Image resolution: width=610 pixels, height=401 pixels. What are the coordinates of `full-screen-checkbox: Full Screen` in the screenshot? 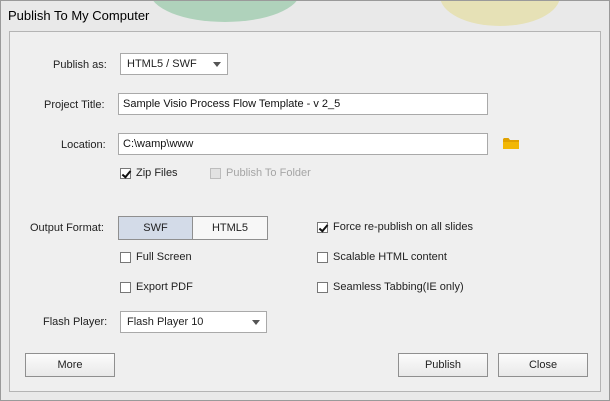 It's located at (156, 257).